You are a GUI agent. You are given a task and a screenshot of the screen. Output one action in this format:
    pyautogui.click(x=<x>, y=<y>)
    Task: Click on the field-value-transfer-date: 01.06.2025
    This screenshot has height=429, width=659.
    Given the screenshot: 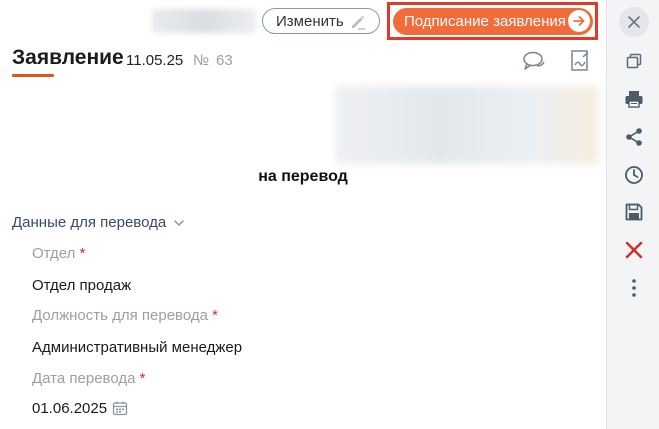 What is the action you would take?
    pyautogui.click(x=69, y=408)
    